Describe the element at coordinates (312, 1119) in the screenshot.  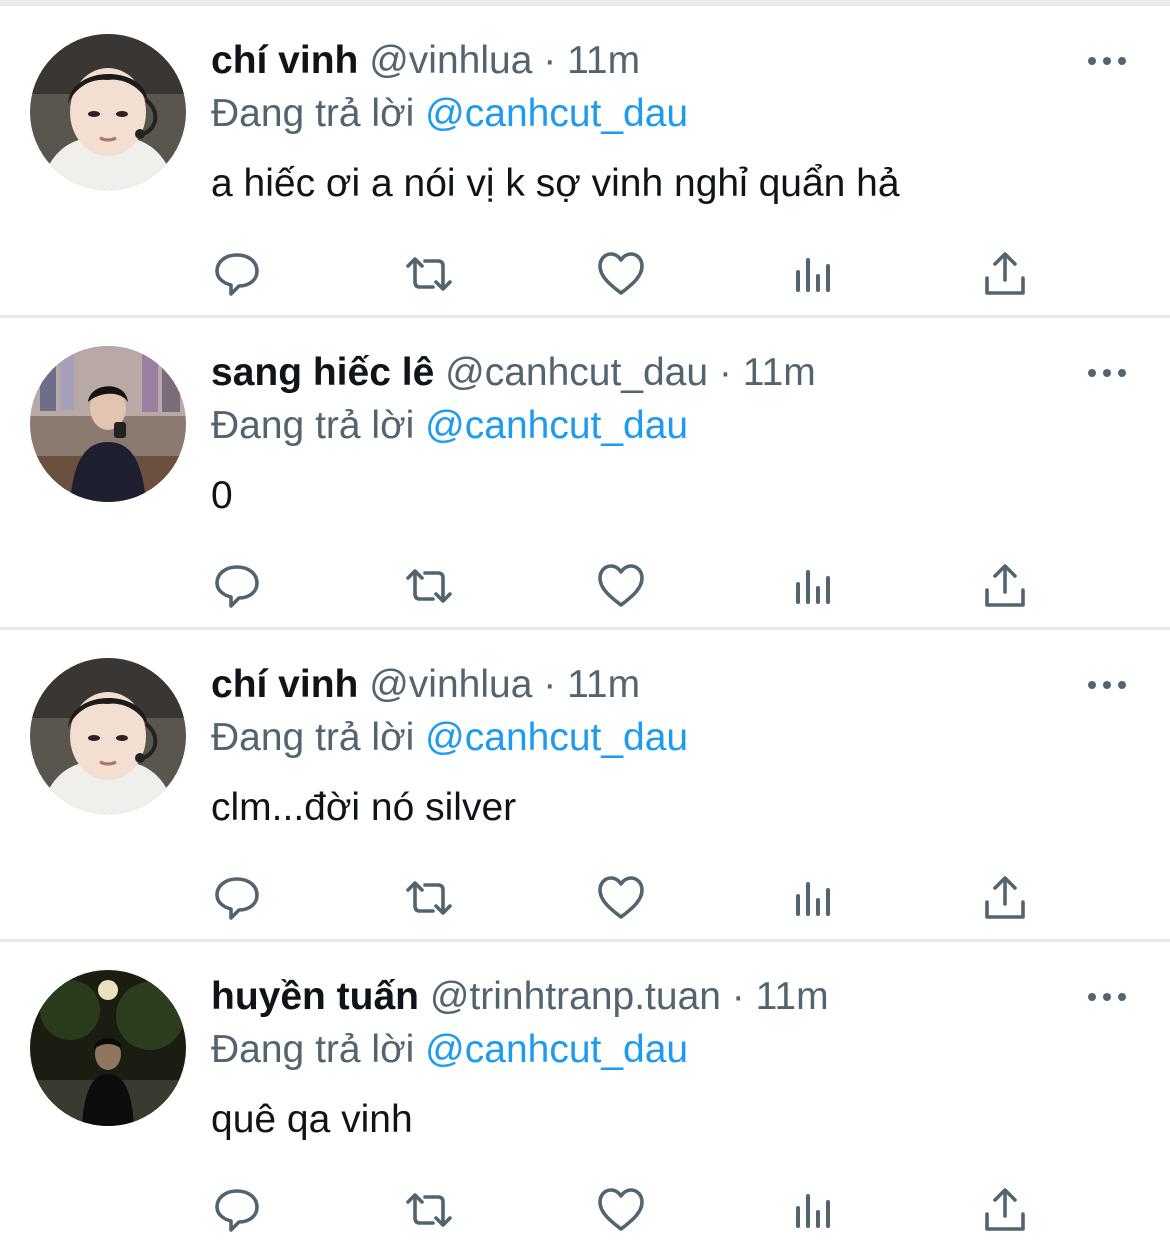
I see `tweet-text: quê qa vinh` at that location.